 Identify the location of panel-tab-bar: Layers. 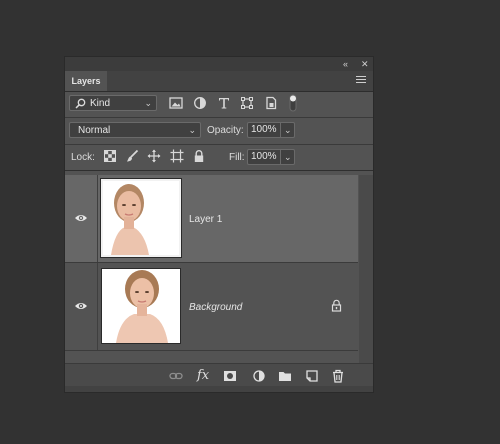
(219, 81).